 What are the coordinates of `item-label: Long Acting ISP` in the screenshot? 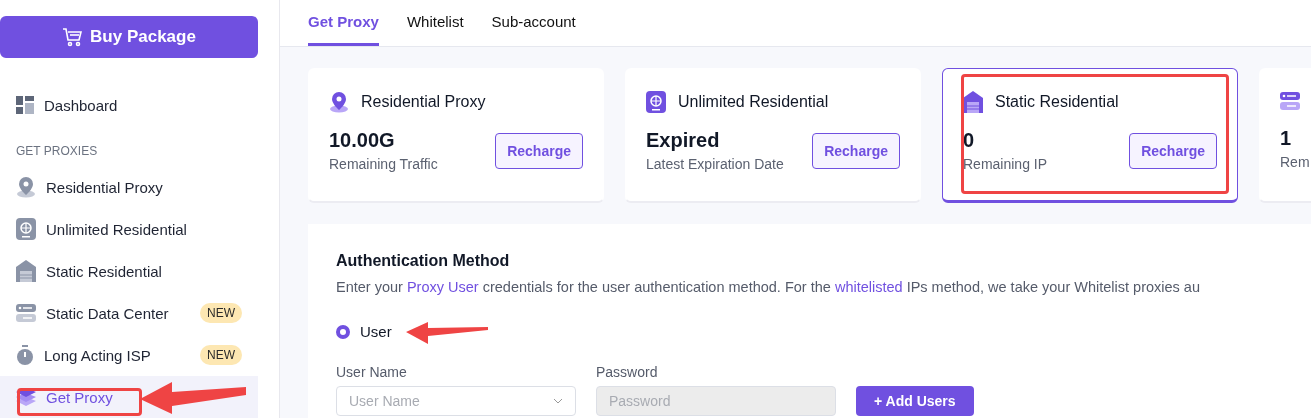 It's located at (97, 355).